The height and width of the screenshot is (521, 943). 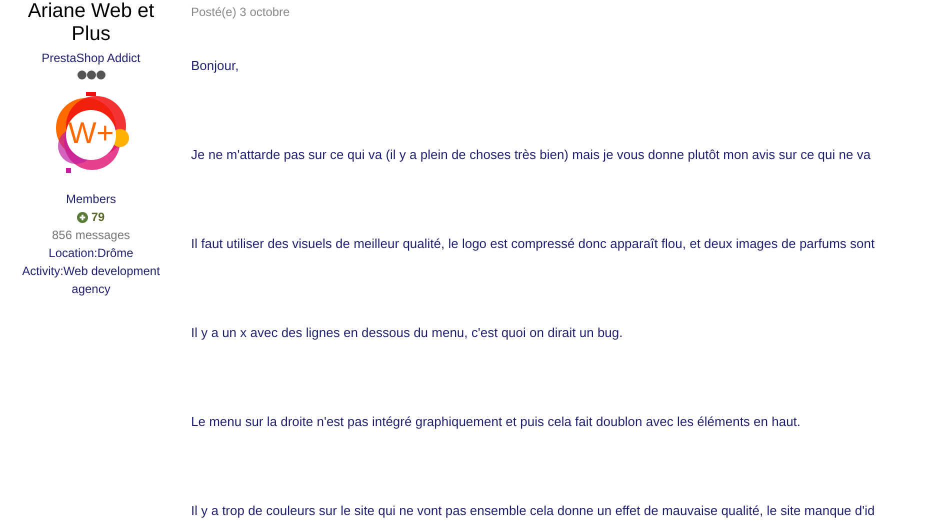 What do you see at coordinates (531, 155) in the screenshot?
I see `post-paragraph: Je ne m'attarde pas sur ce qui va (il y a plein de choses très bien) mais je vous donne plutôt mon avis sur ce qui ne va` at bounding box center [531, 155].